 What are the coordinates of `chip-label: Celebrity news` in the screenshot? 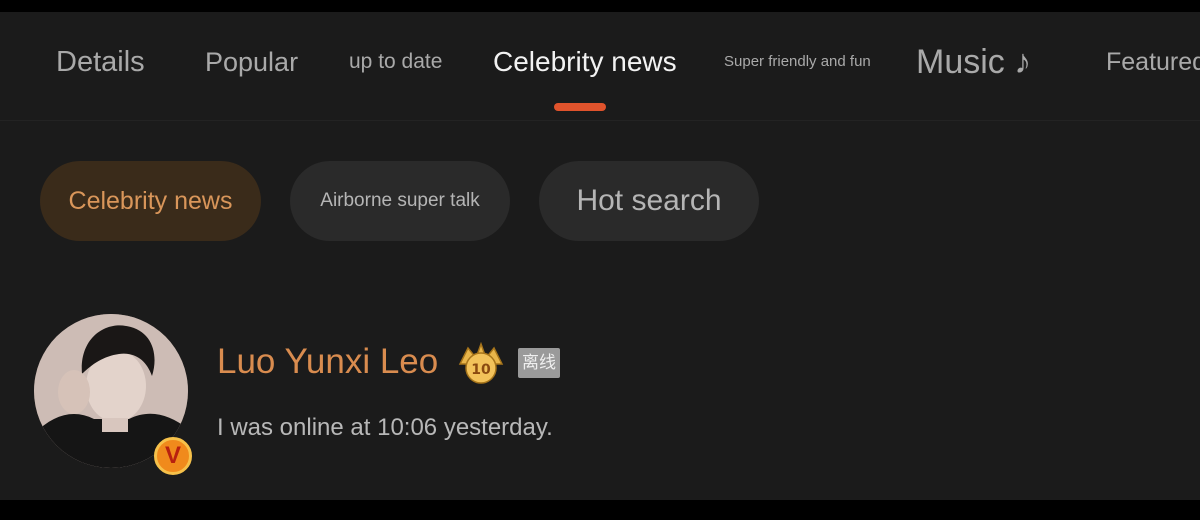 It's located at (150, 200).